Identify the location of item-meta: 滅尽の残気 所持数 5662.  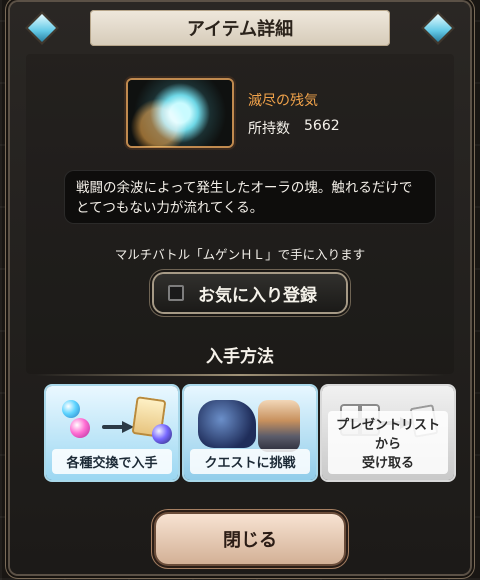
(294, 115).